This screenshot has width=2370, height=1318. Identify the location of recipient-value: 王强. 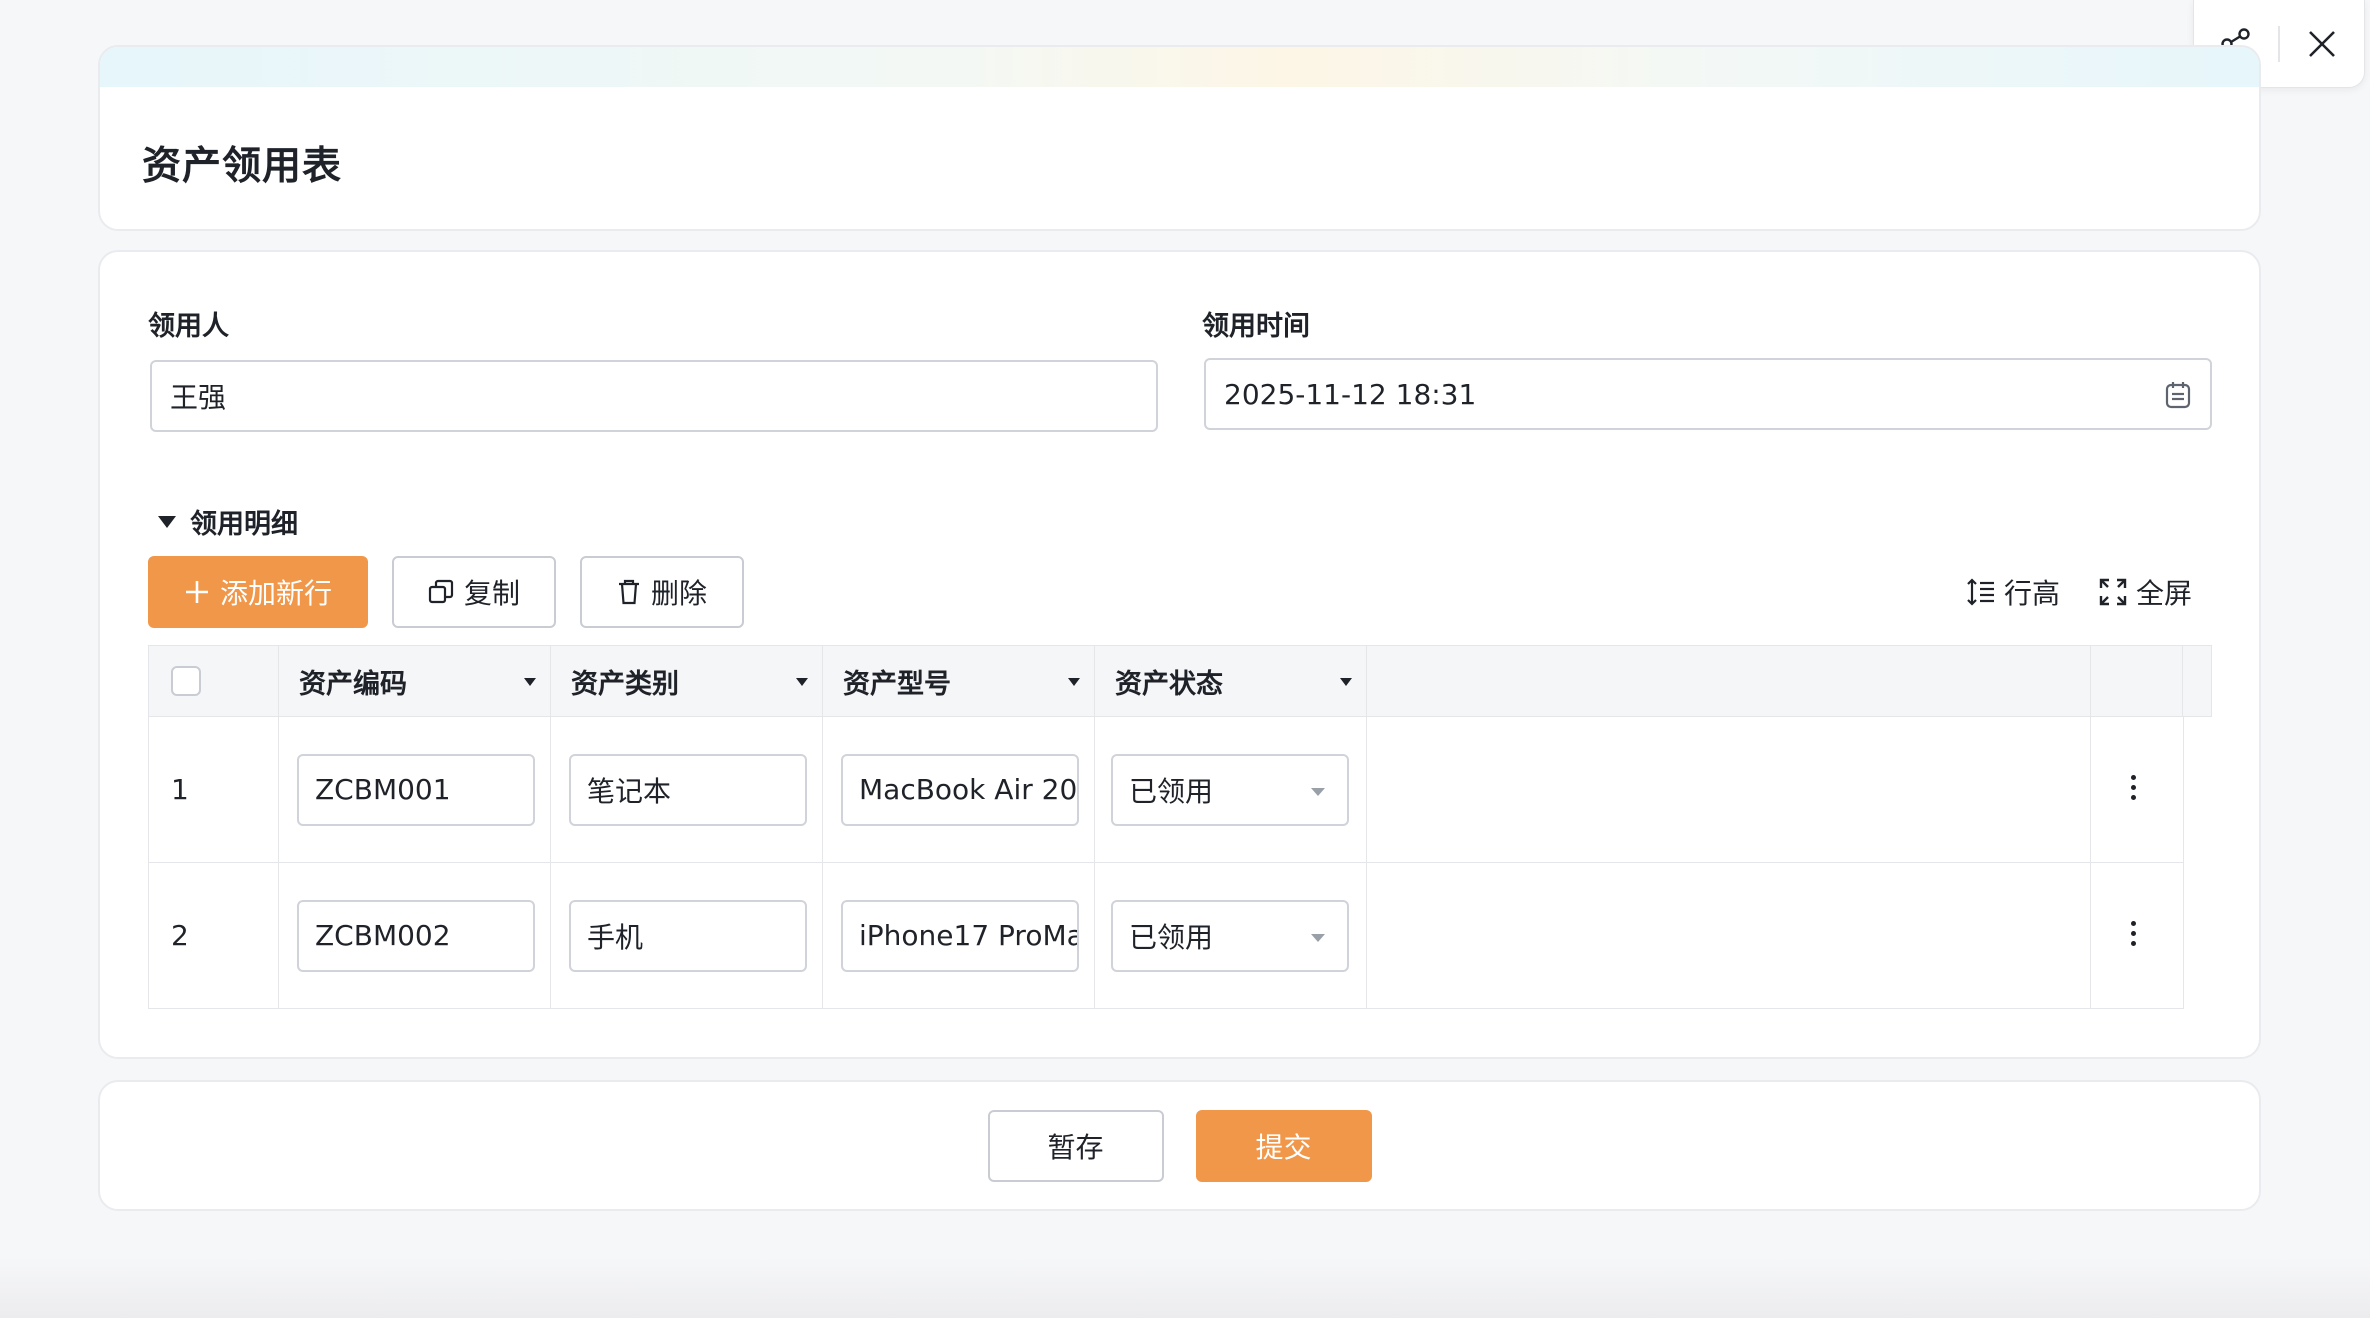
(198, 397).